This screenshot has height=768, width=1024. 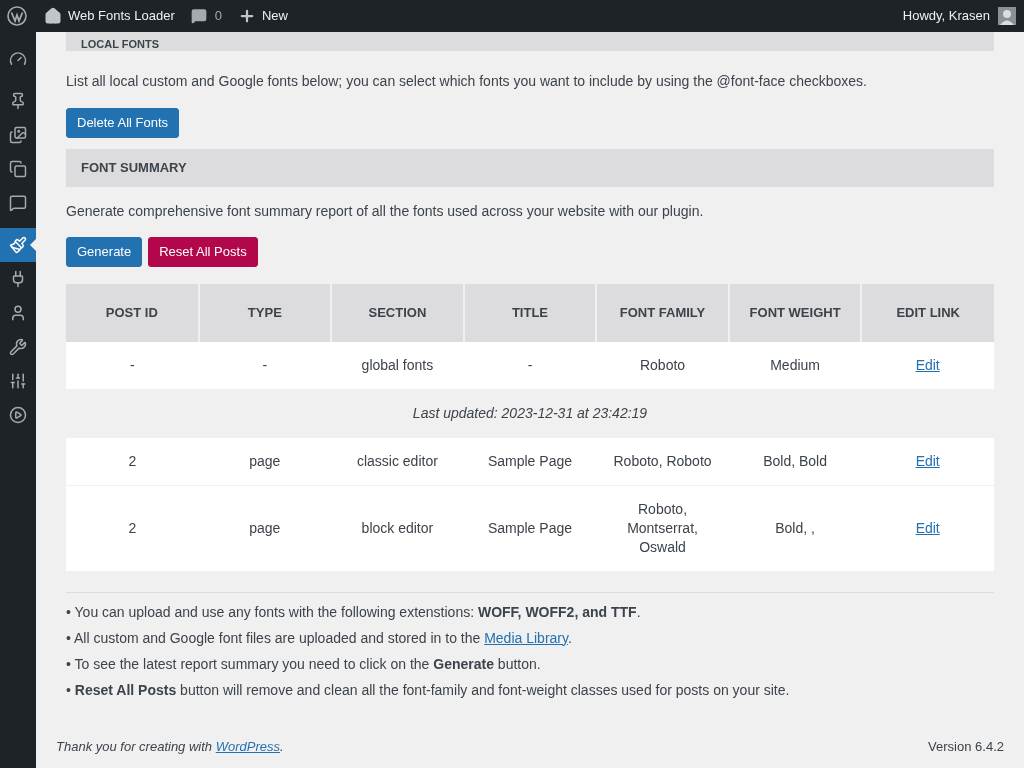 What do you see at coordinates (467, 81) in the screenshot?
I see `section-description: List all local custom and Google fonts below; you can select which fonts you want to include by using the @font-face checkboxes.` at bounding box center [467, 81].